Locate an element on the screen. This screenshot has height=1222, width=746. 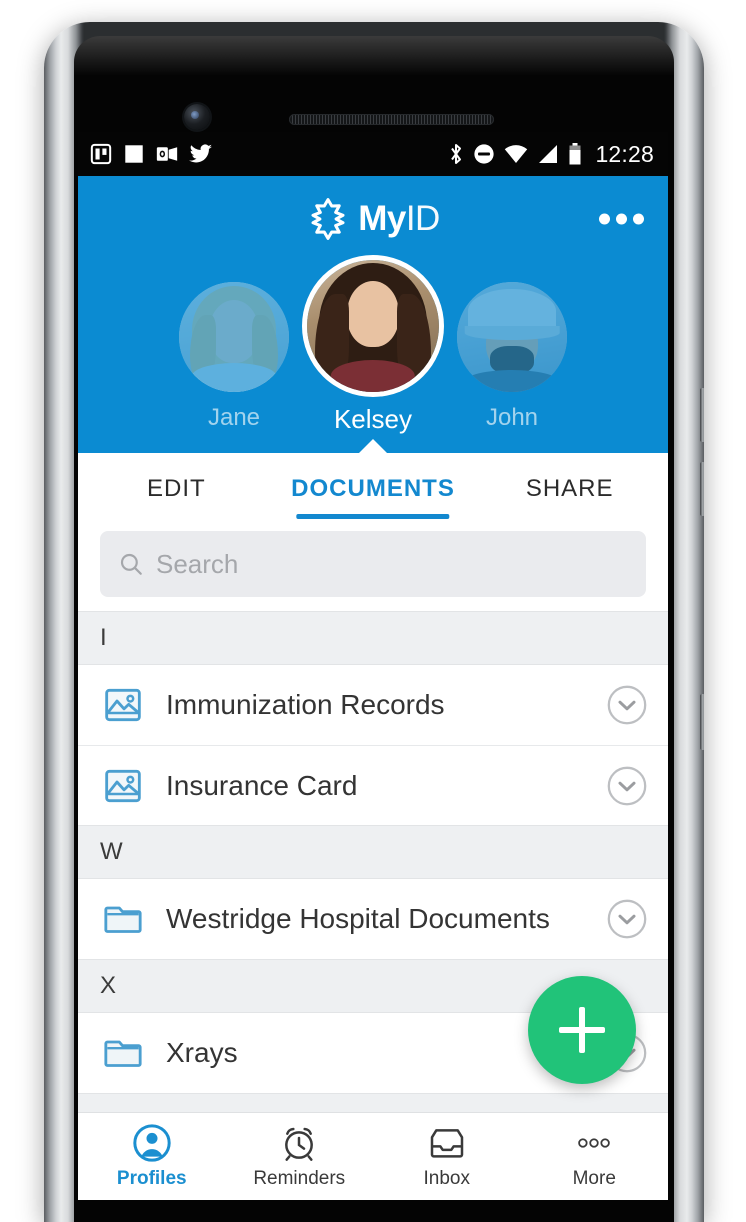
profiles-carousel: Jane Kelsey John is located at coordinates (373, 342).